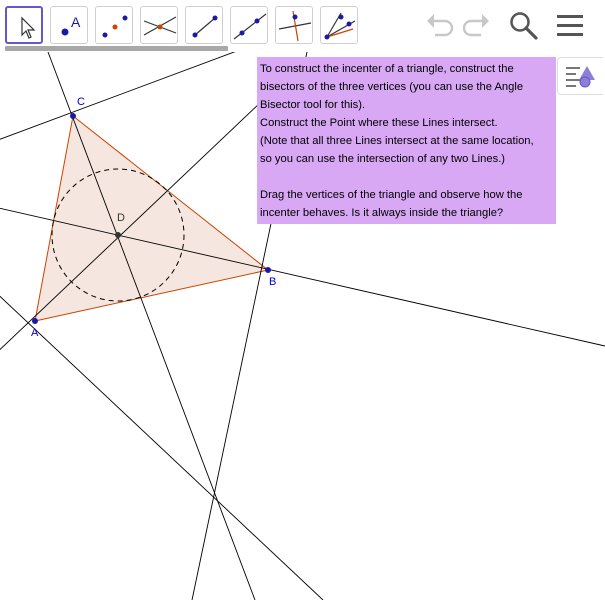 Image resolution: width=605 pixels, height=600 pixels. I want to click on perpendicular-line-icon, so click(295, 26).